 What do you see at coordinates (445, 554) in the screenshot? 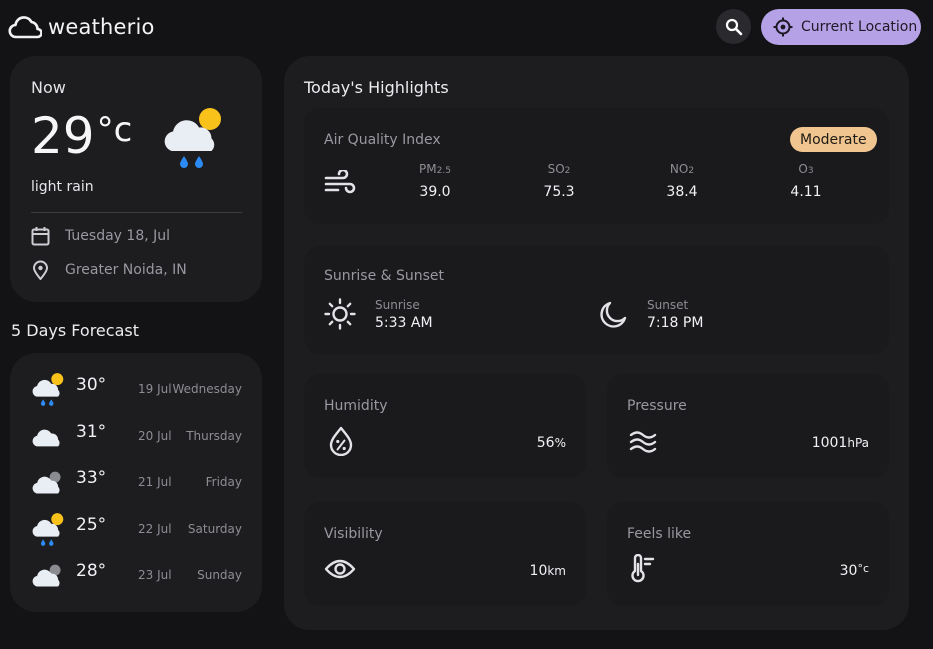
I see `visibility-card: Visibility 10km` at bounding box center [445, 554].